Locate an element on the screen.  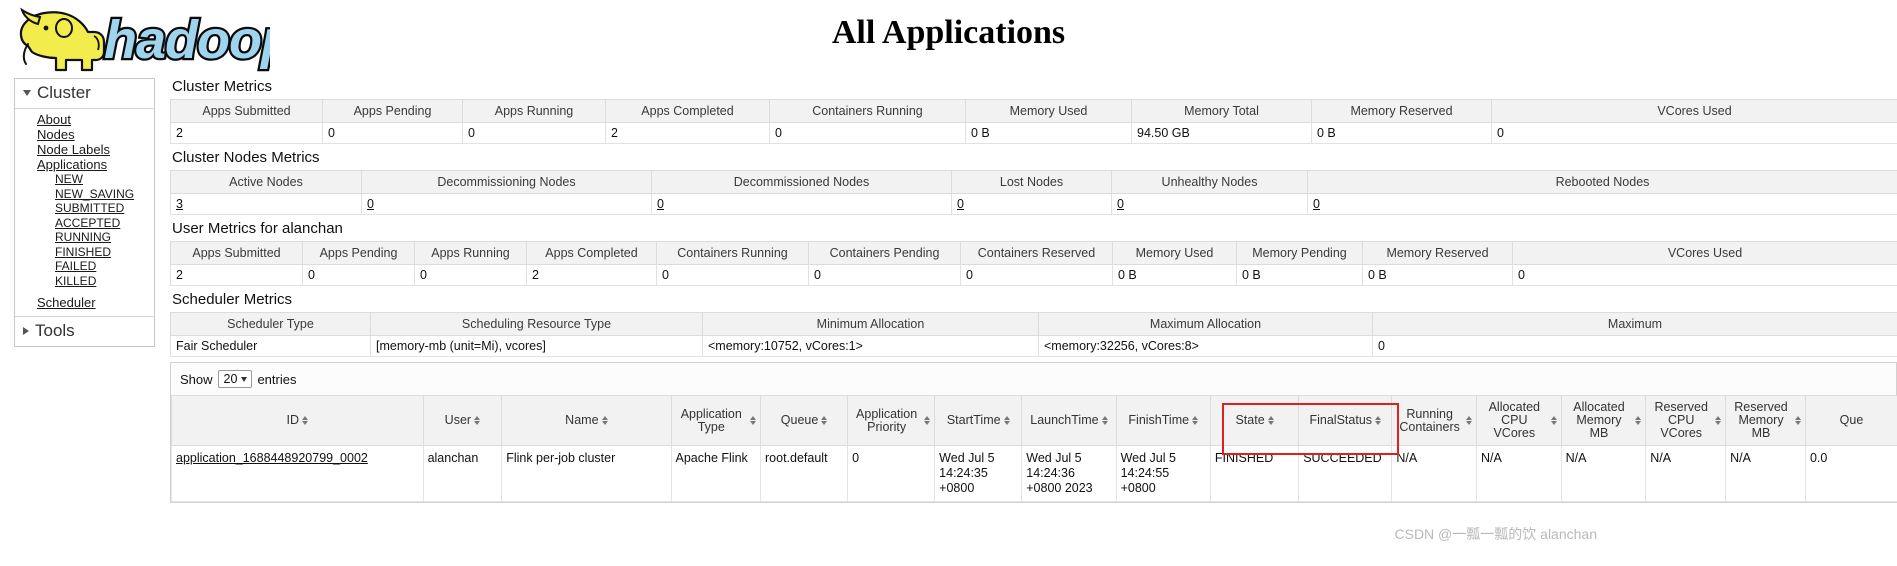
cell-id: application_1688448920799_0002 is located at coordinates (297, 473).